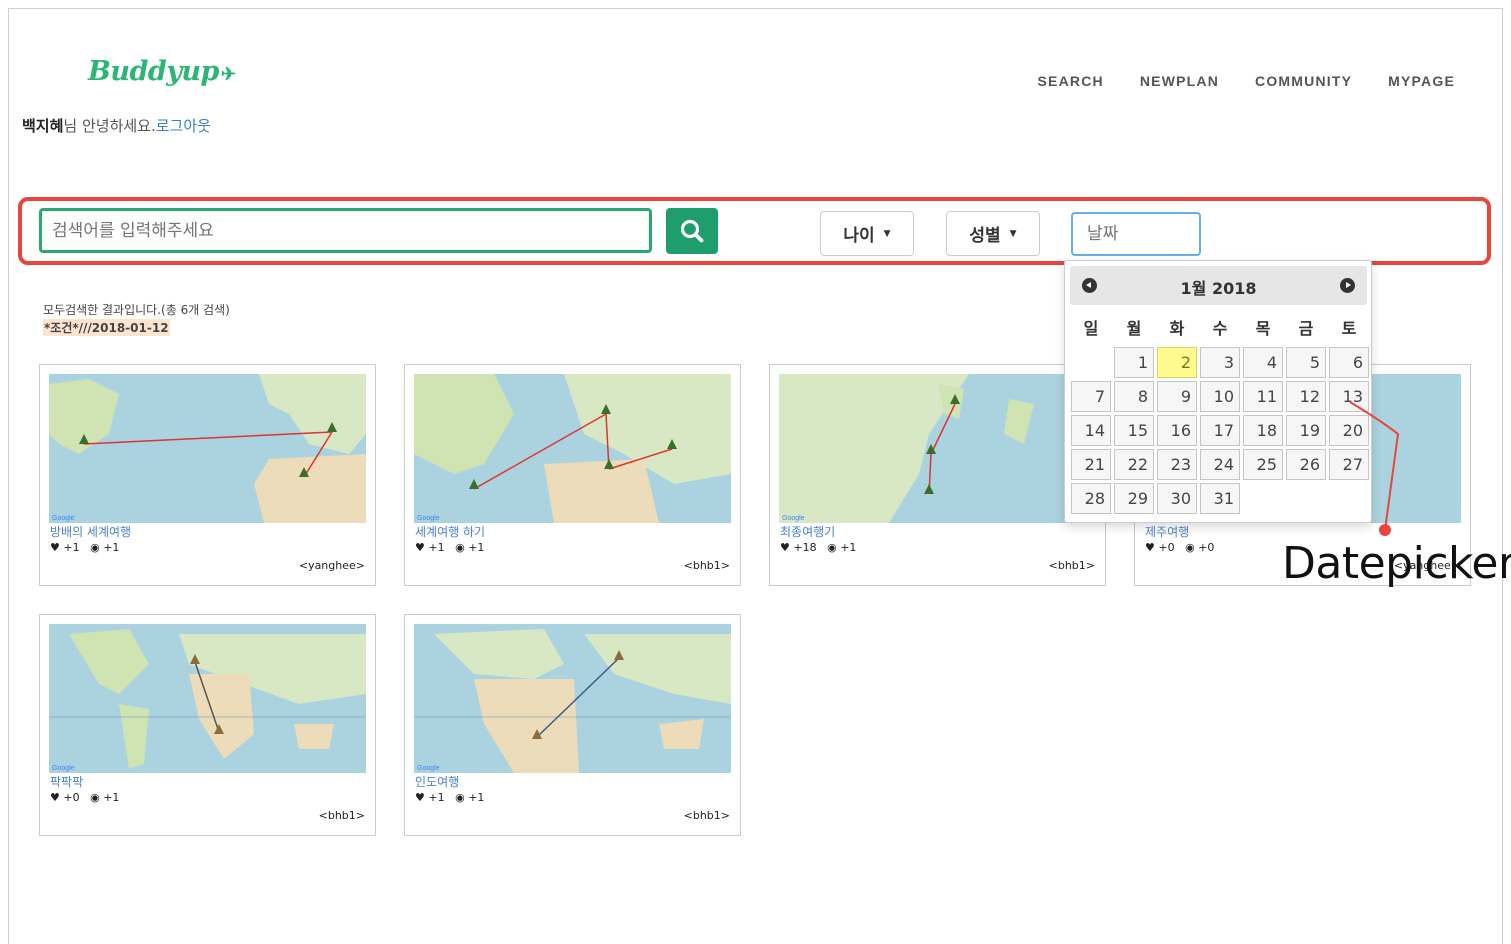 The width and height of the screenshot is (1511, 944). What do you see at coordinates (345, 230) in the screenshot?
I see `search-input` at bounding box center [345, 230].